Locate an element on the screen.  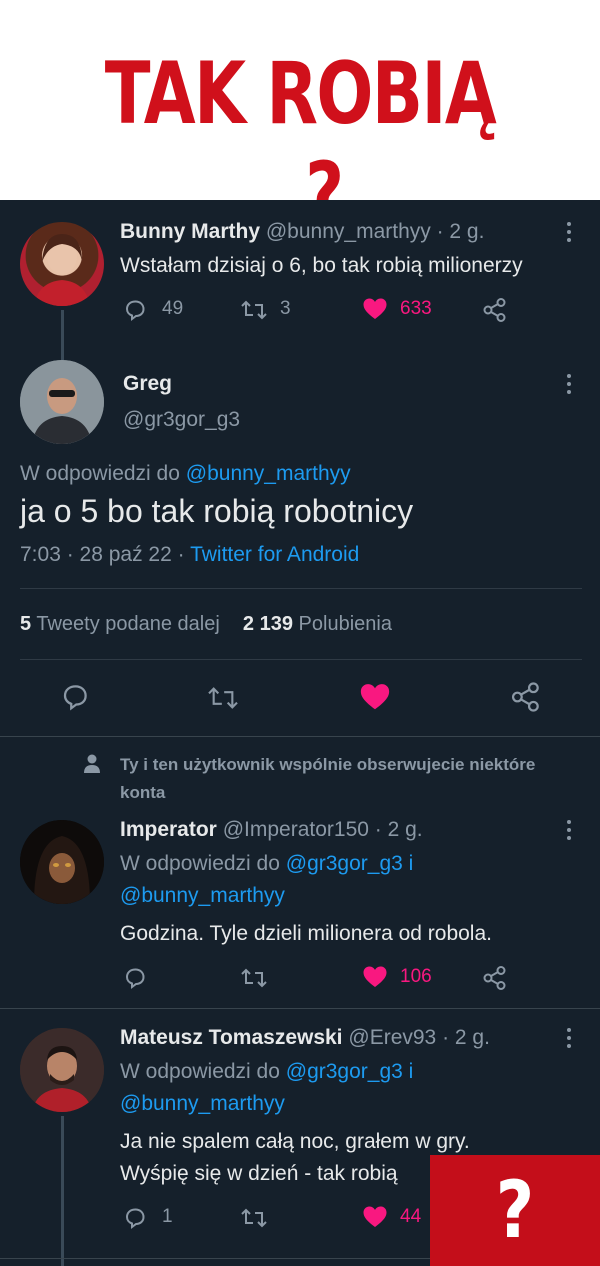
engagement-stats: 5 Tweety podane dalej 2 139 Polubienia is located at coordinates (206, 624).